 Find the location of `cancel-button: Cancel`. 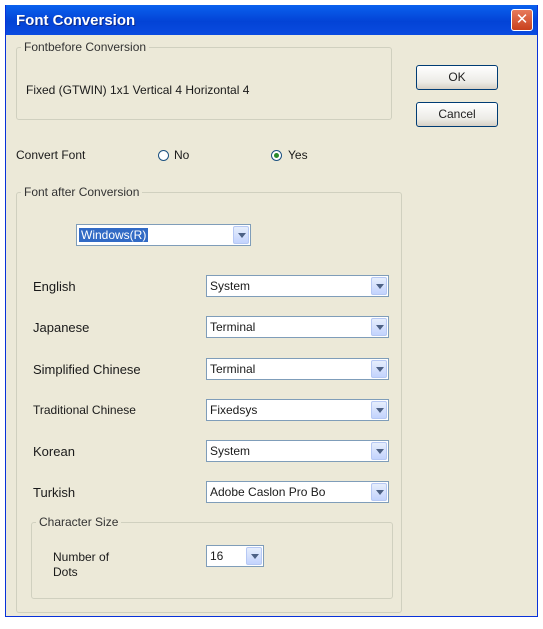

cancel-button: Cancel is located at coordinates (457, 114).